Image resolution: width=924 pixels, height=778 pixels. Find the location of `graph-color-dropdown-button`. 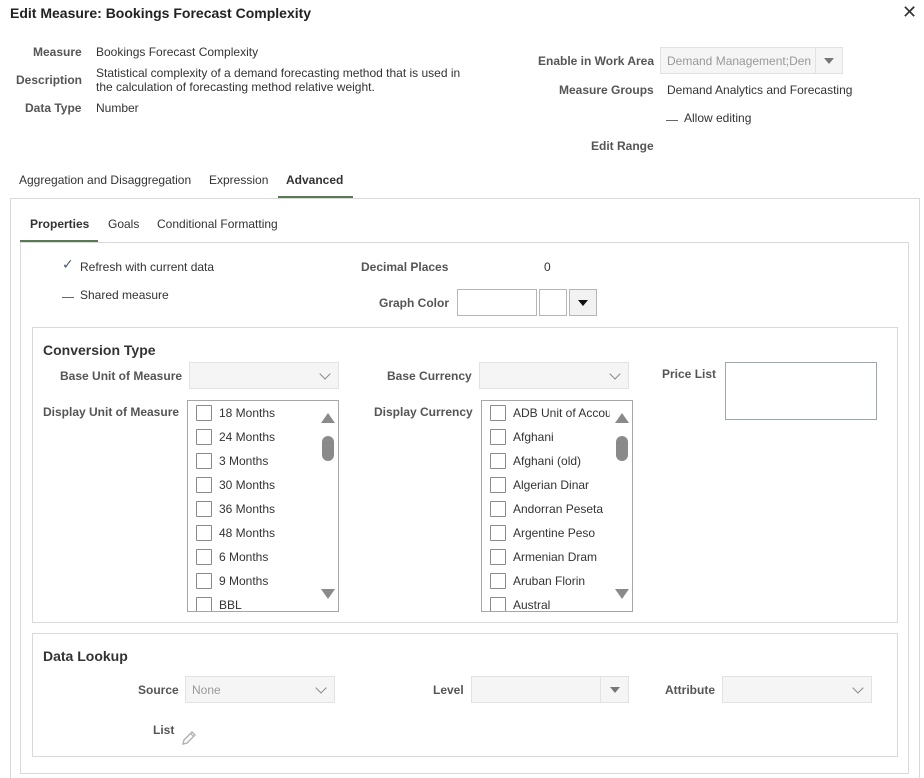

graph-color-dropdown-button is located at coordinates (583, 302).